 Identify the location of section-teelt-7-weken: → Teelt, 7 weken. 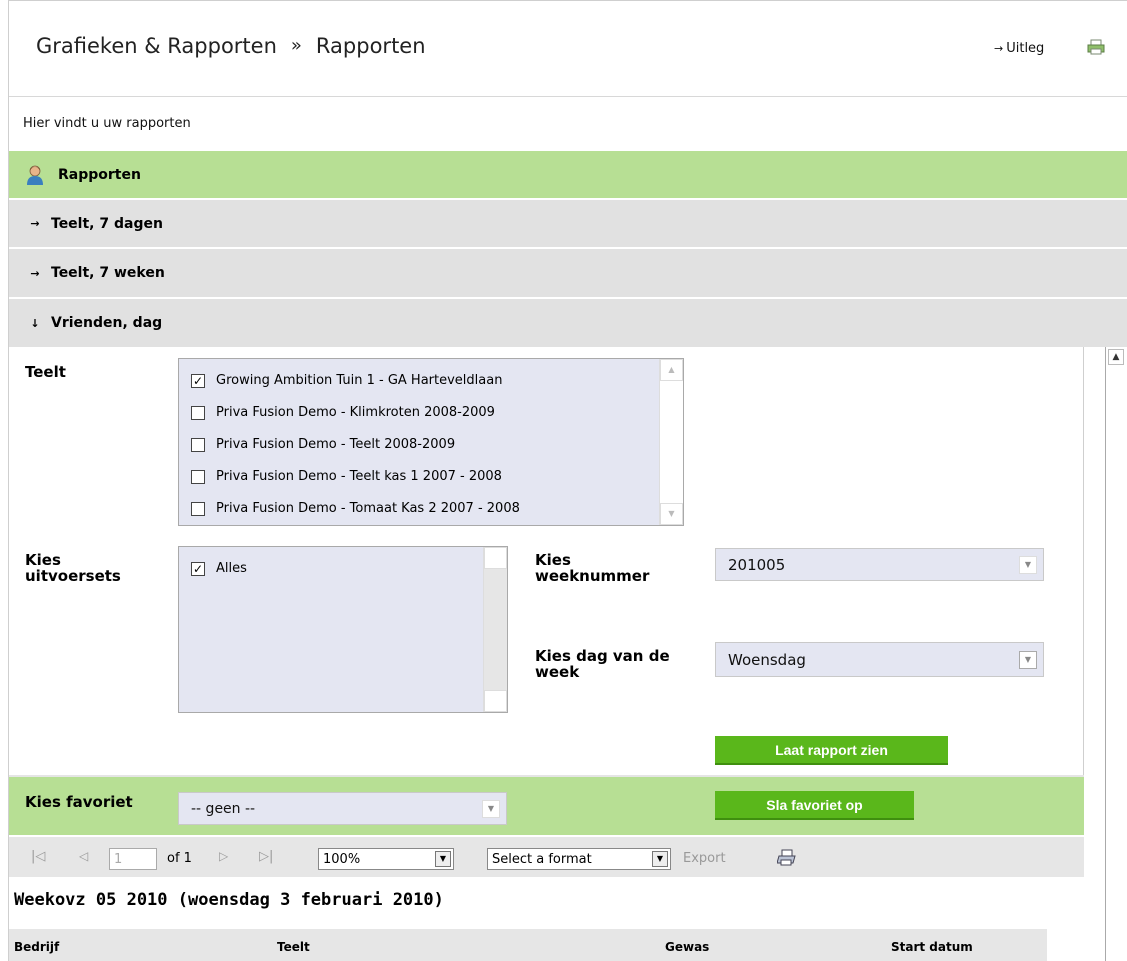
(568, 272).